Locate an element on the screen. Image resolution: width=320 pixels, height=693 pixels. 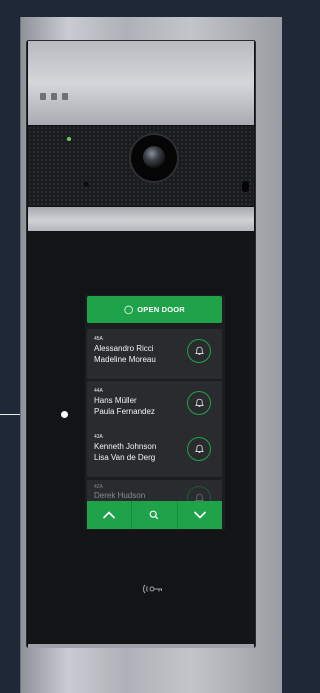
apartment-number: 44A is located at coordinates (98, 391).